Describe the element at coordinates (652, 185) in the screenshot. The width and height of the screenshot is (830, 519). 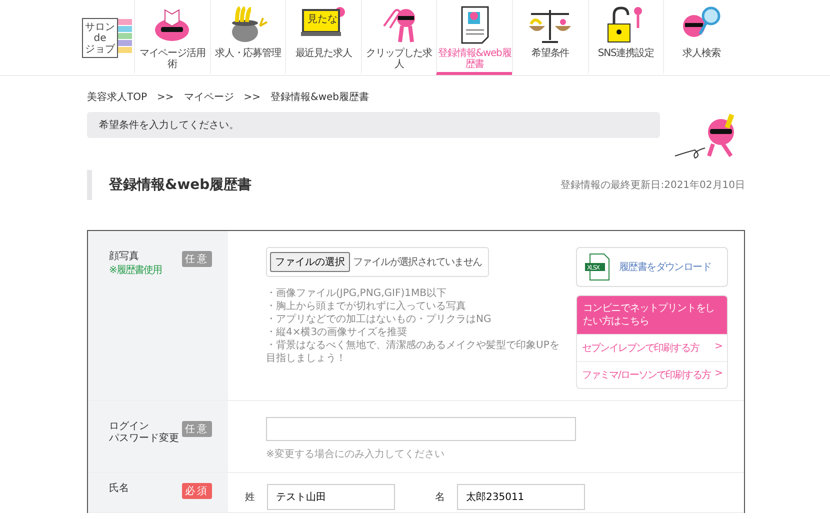
I see `last-updated-text: 登録情報の最終更新日:2021年02月10日` at that location.